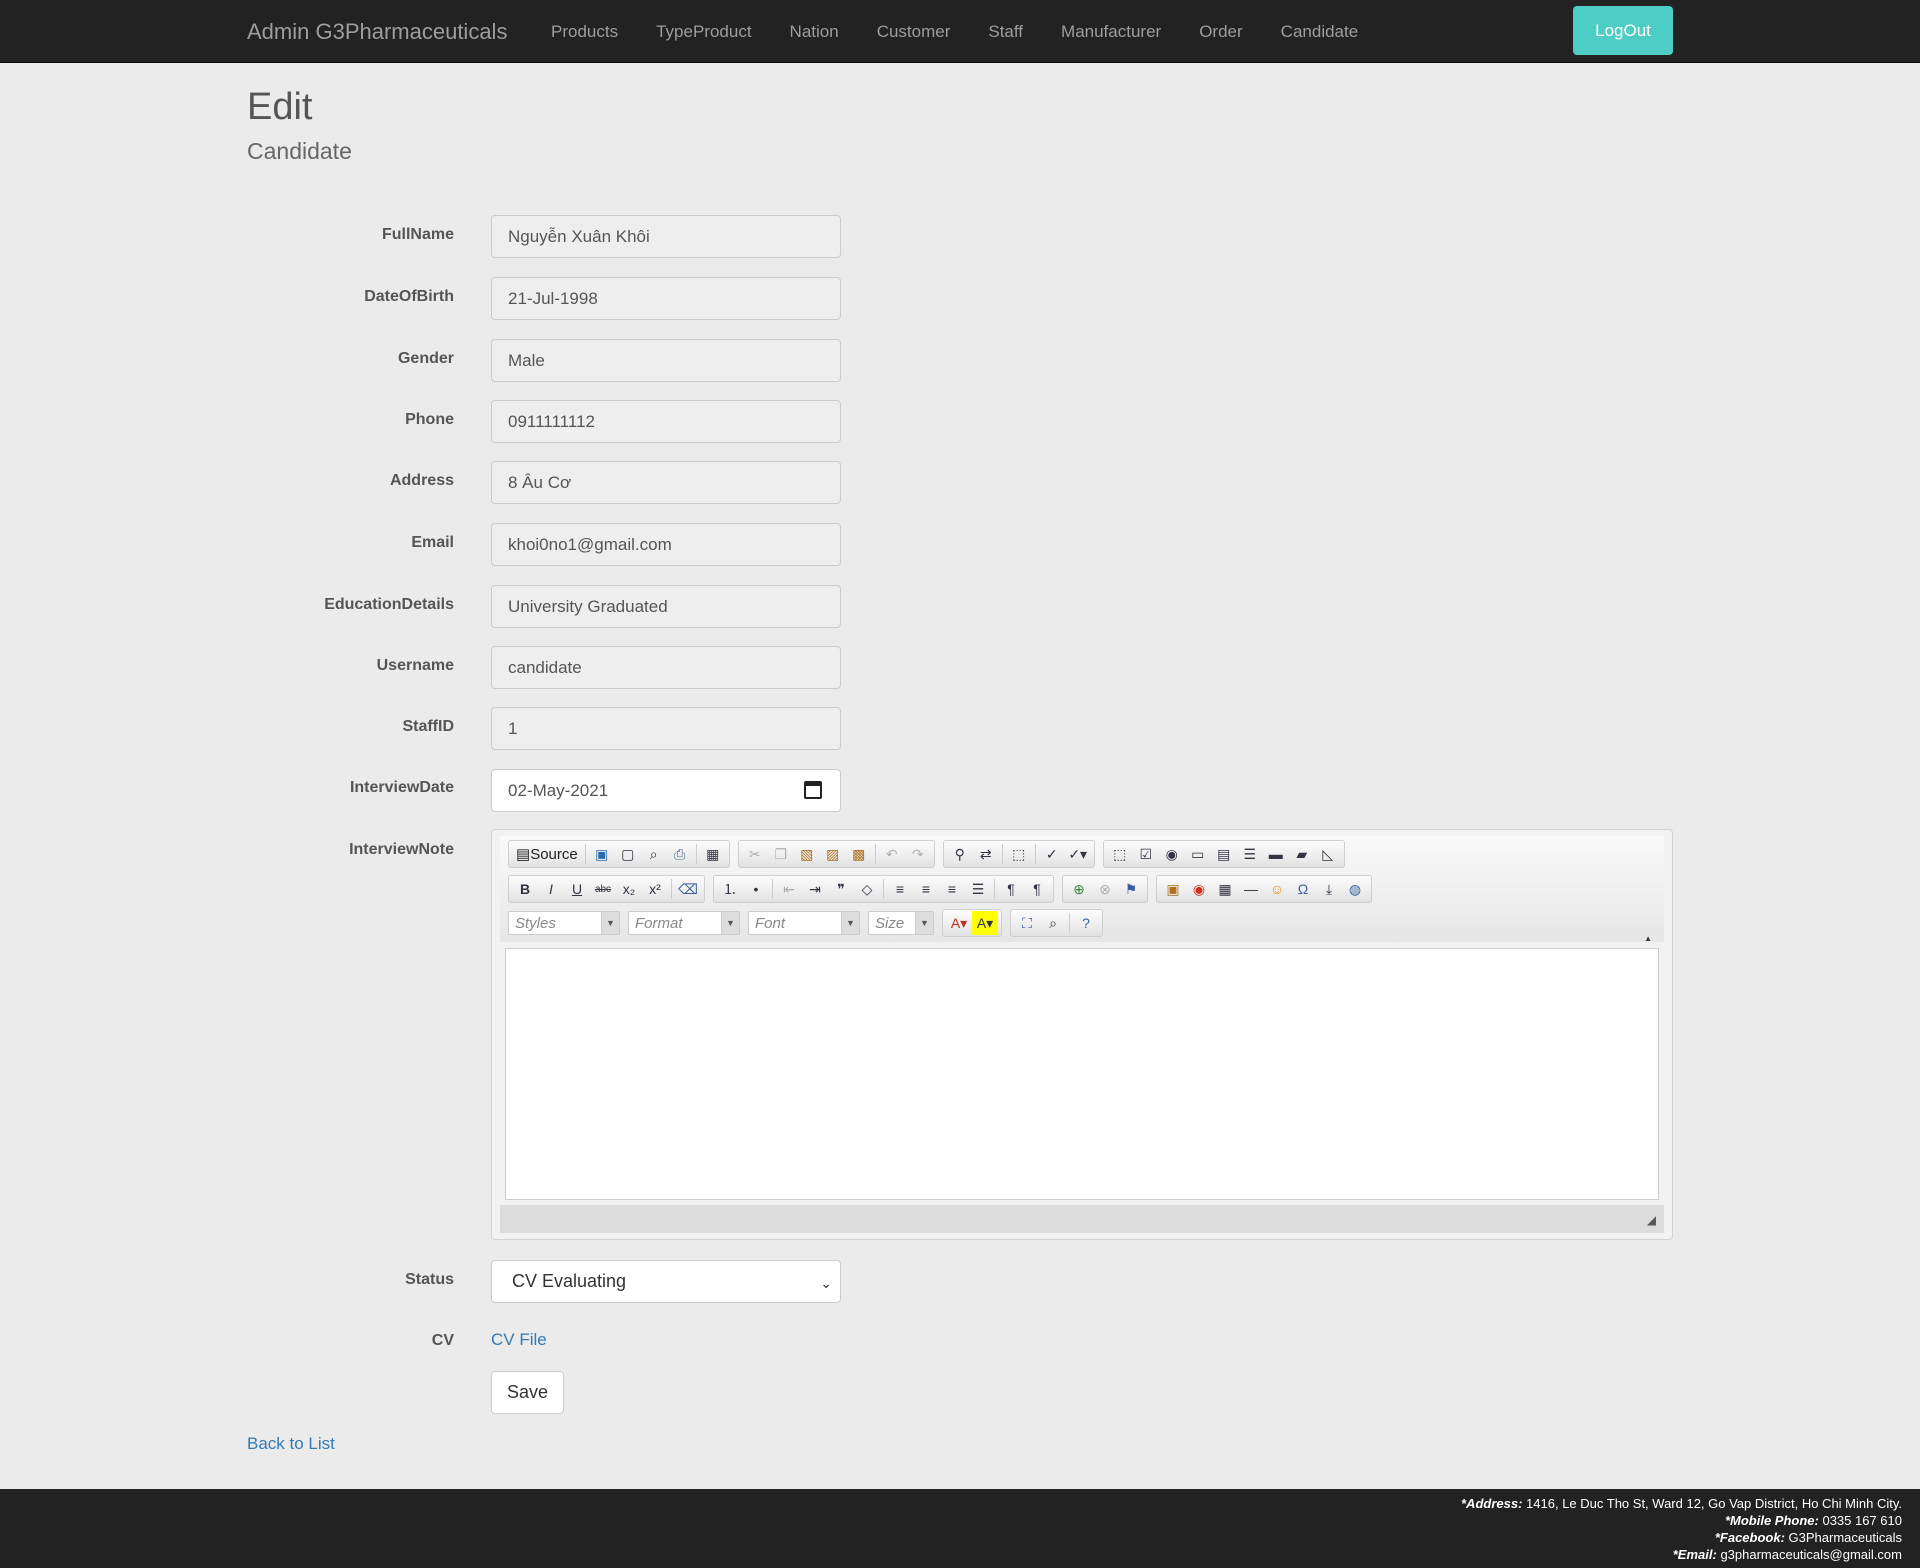  I want to click on rtl-icon: ¶, so click(1037, 889).